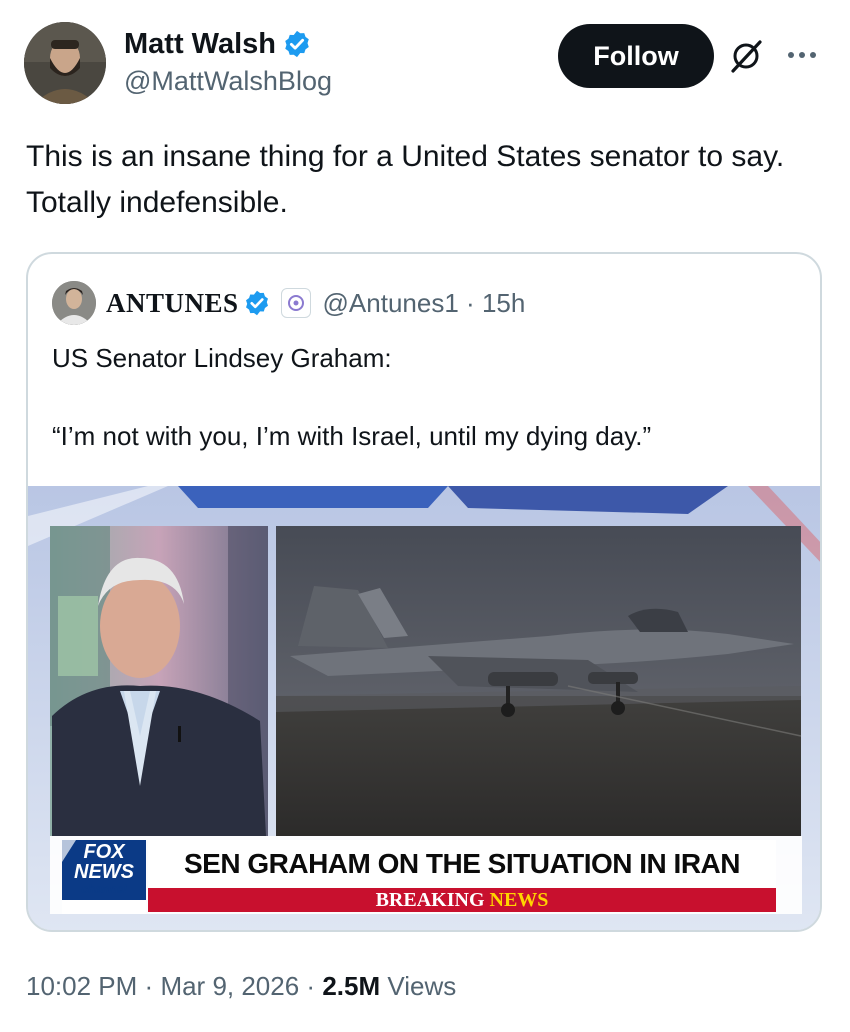  I want to click on follow-button: Follow, so click(636, 56).